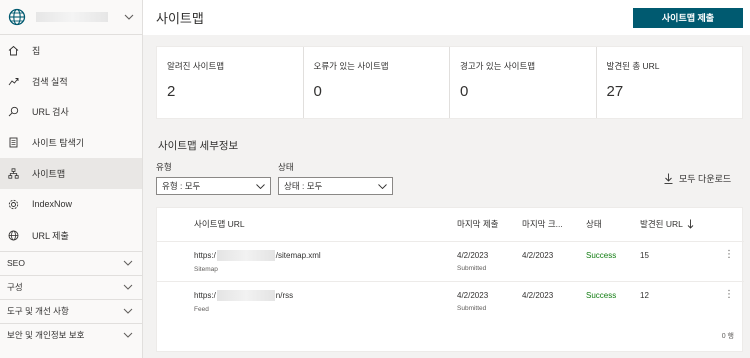  What do you see at coordinates (286, 167) in the screenshot?
I see `status-filter-label: 상태` at bounding box center [286, 167].